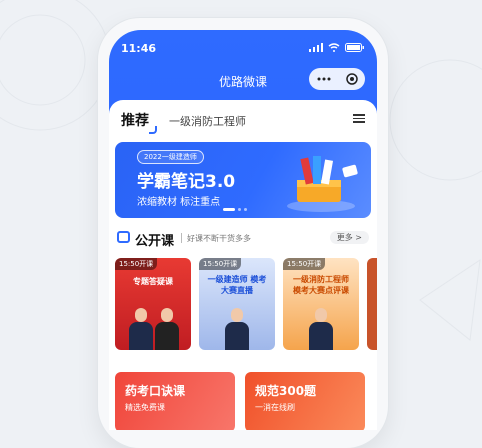  I want to click on feature-subtitle: 精选免费课, so click(145, 407).